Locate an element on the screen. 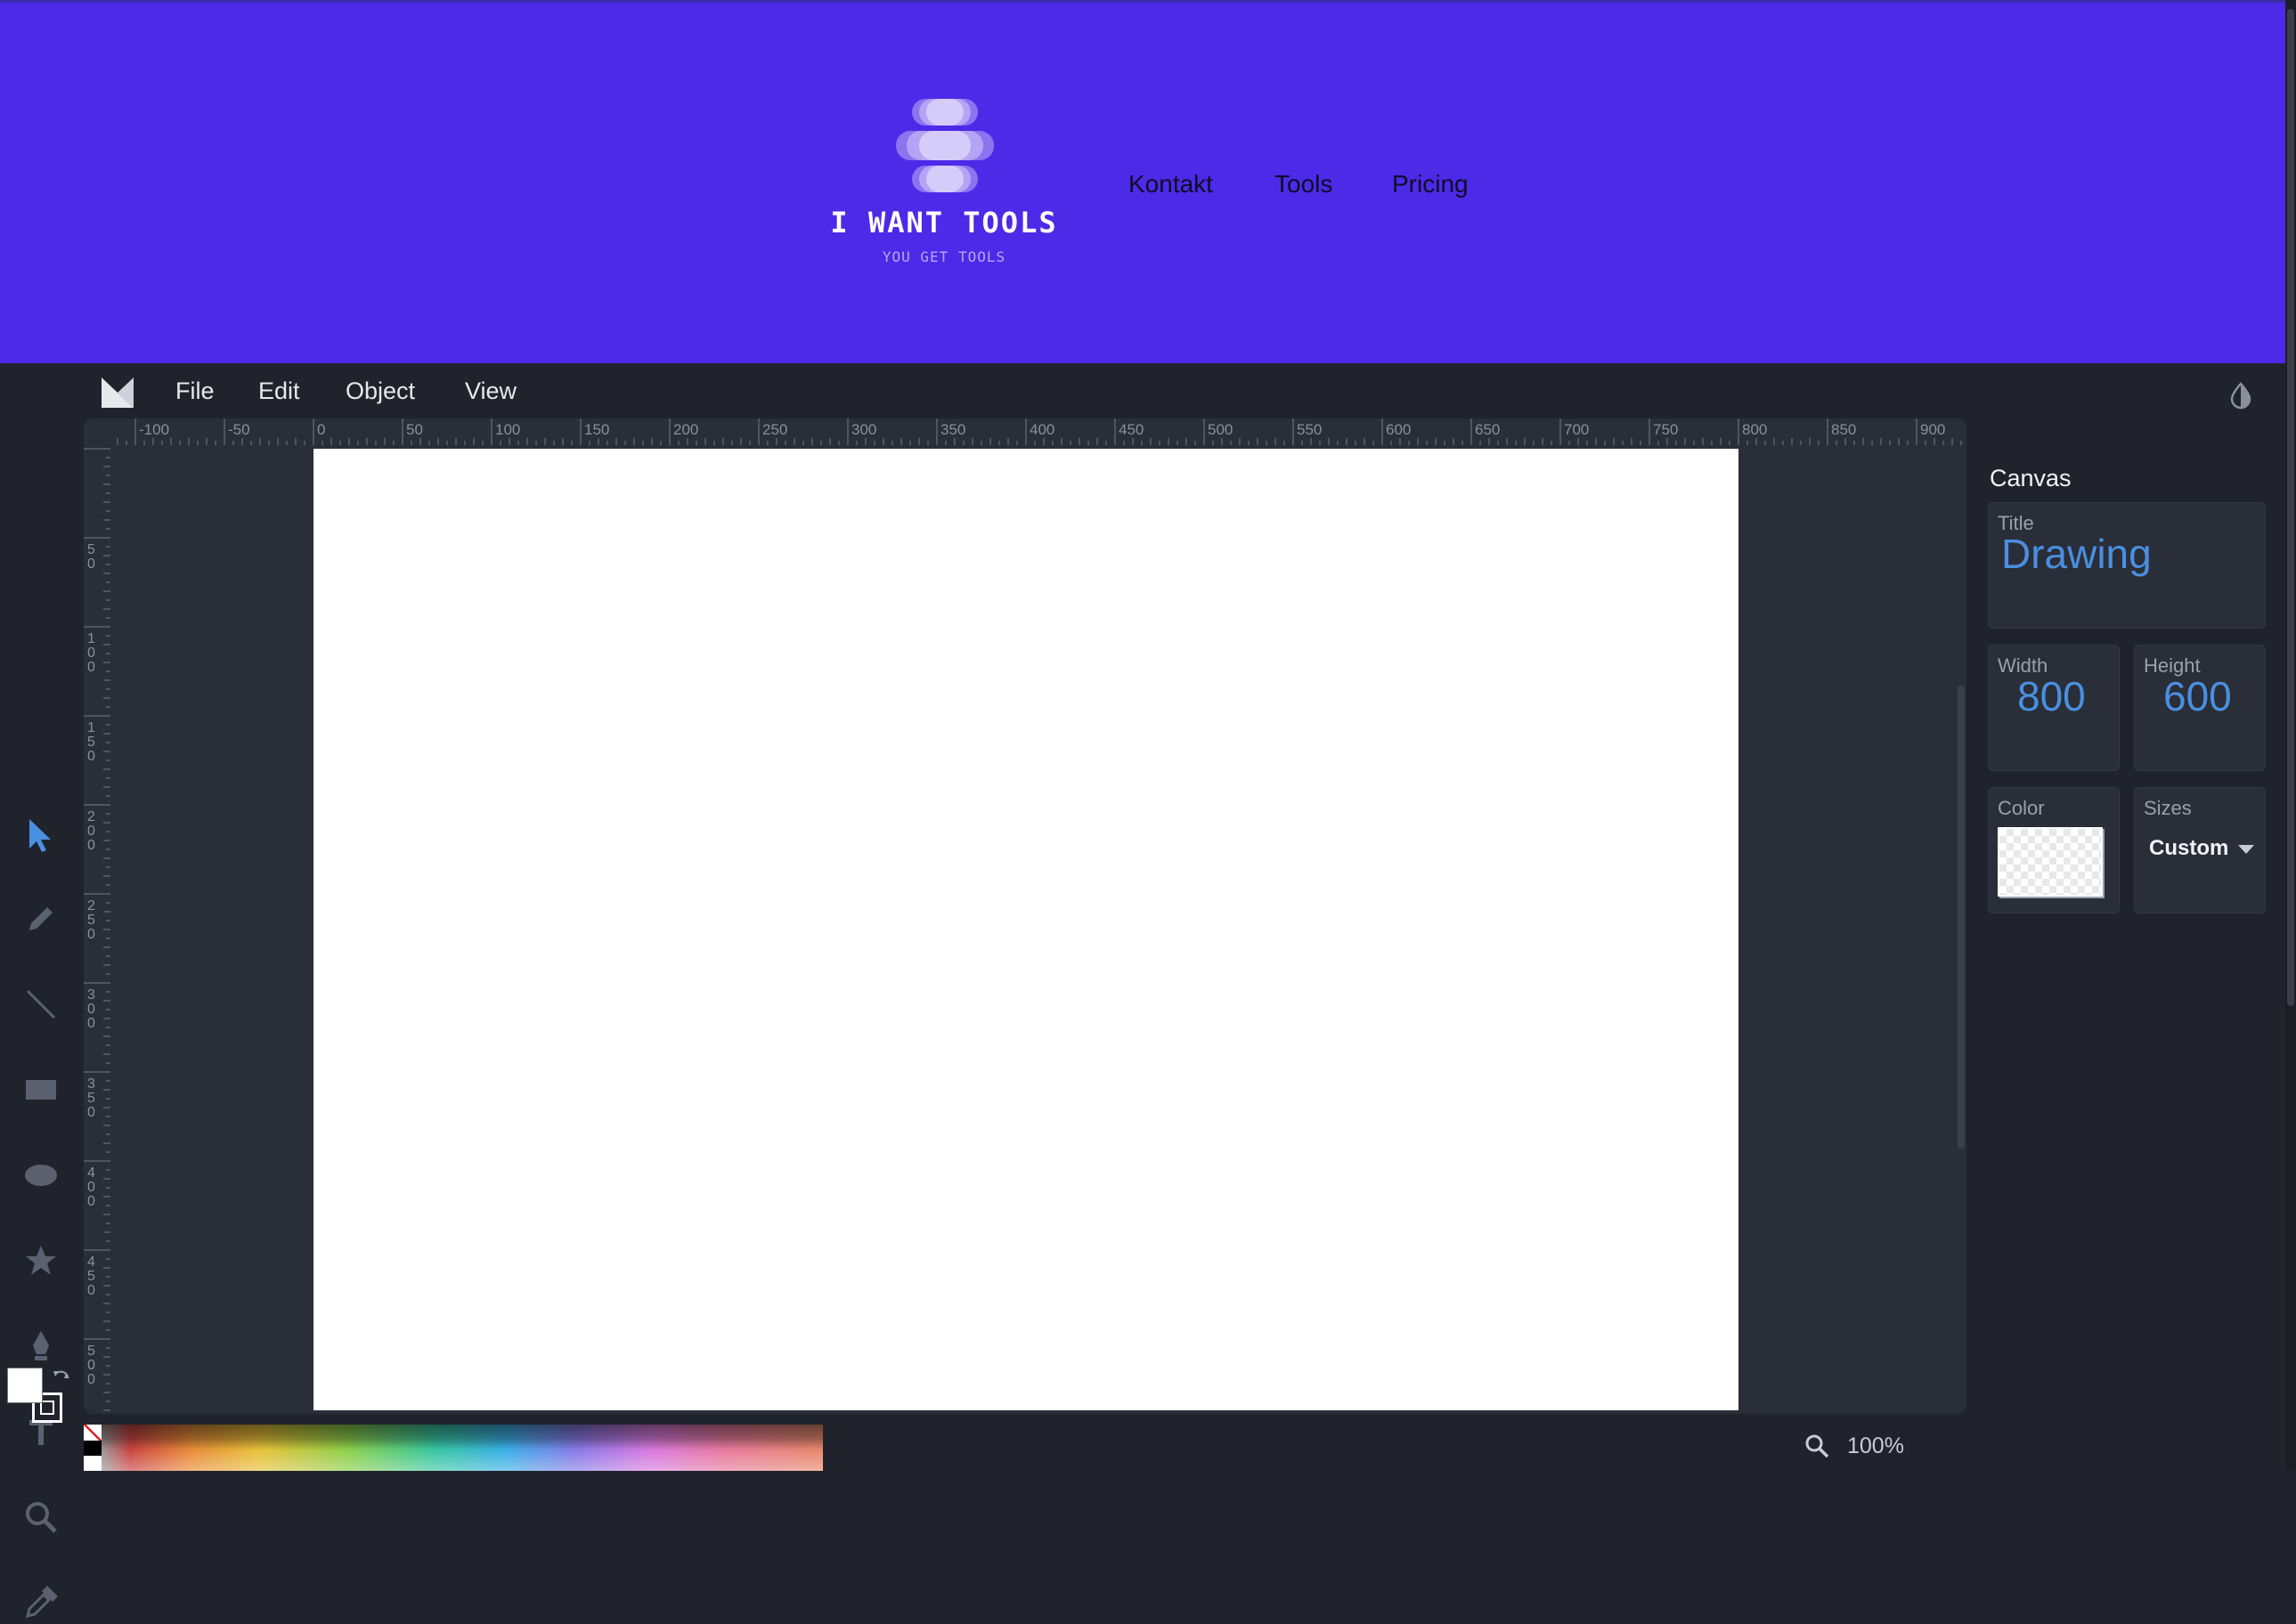 The image size is (2296, 1624). eyedropper-icon is located at coordinates (41, 1602).